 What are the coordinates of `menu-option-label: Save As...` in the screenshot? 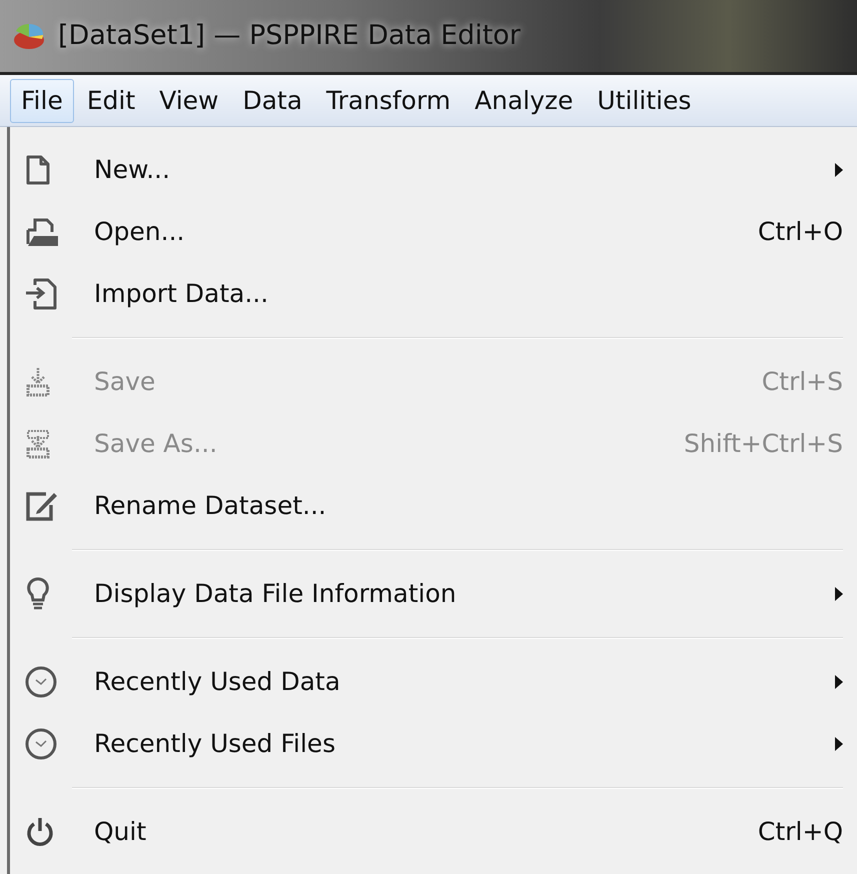 It's located at (156, 444).